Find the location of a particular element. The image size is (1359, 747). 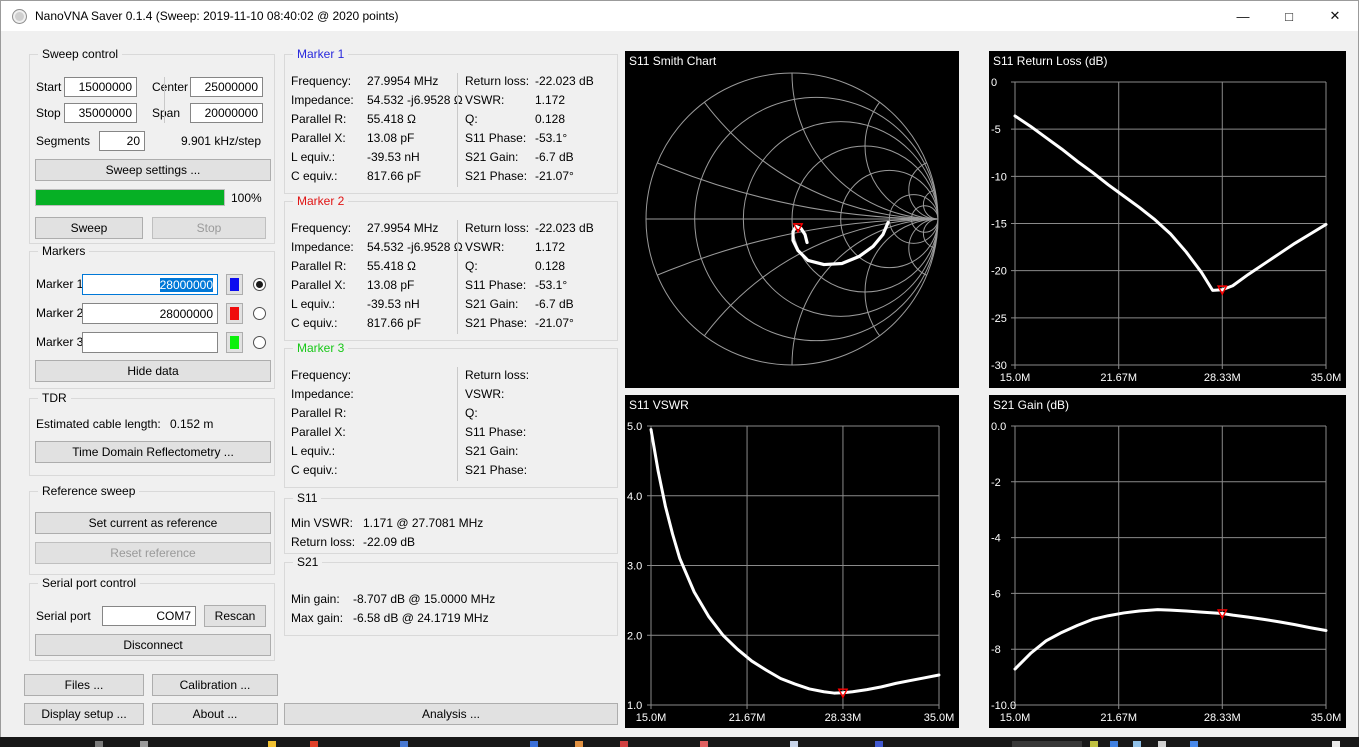

info-value: -22.023 dB is located at coordinates (564, 227).